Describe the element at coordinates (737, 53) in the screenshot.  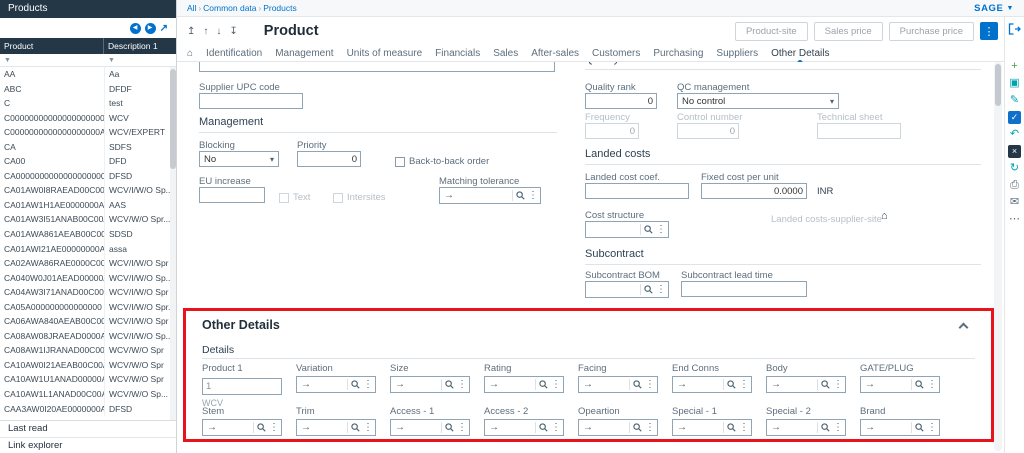
I see `tab-suppliers: Suppliers` at that location.